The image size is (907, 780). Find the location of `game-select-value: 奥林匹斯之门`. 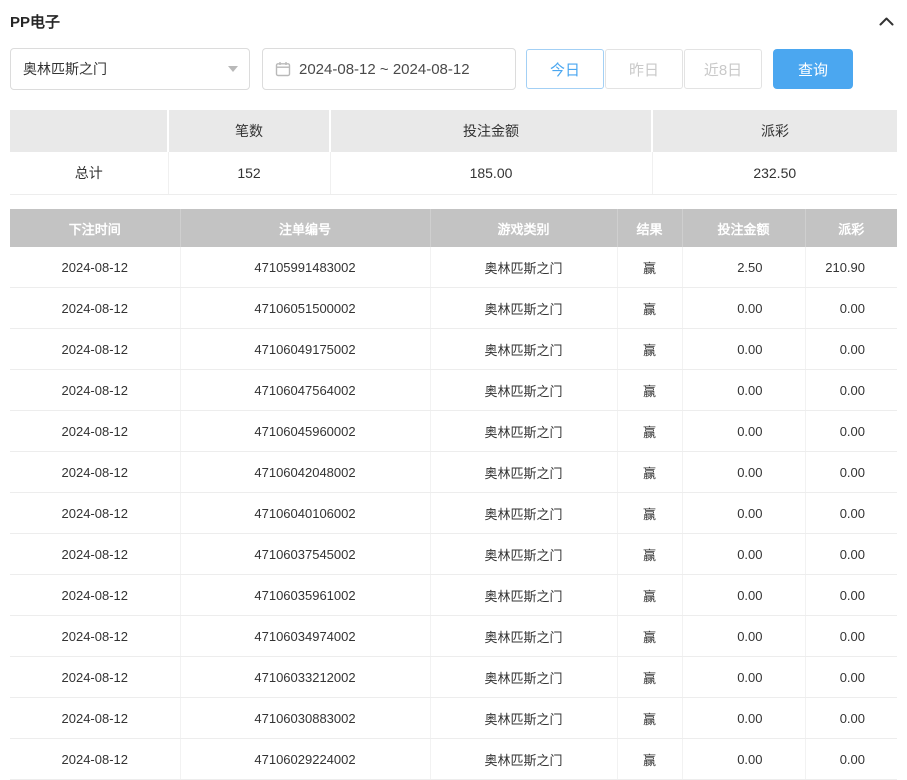

game-select-value: 奥林匹斯之门 is located at coordinates (65, 69).